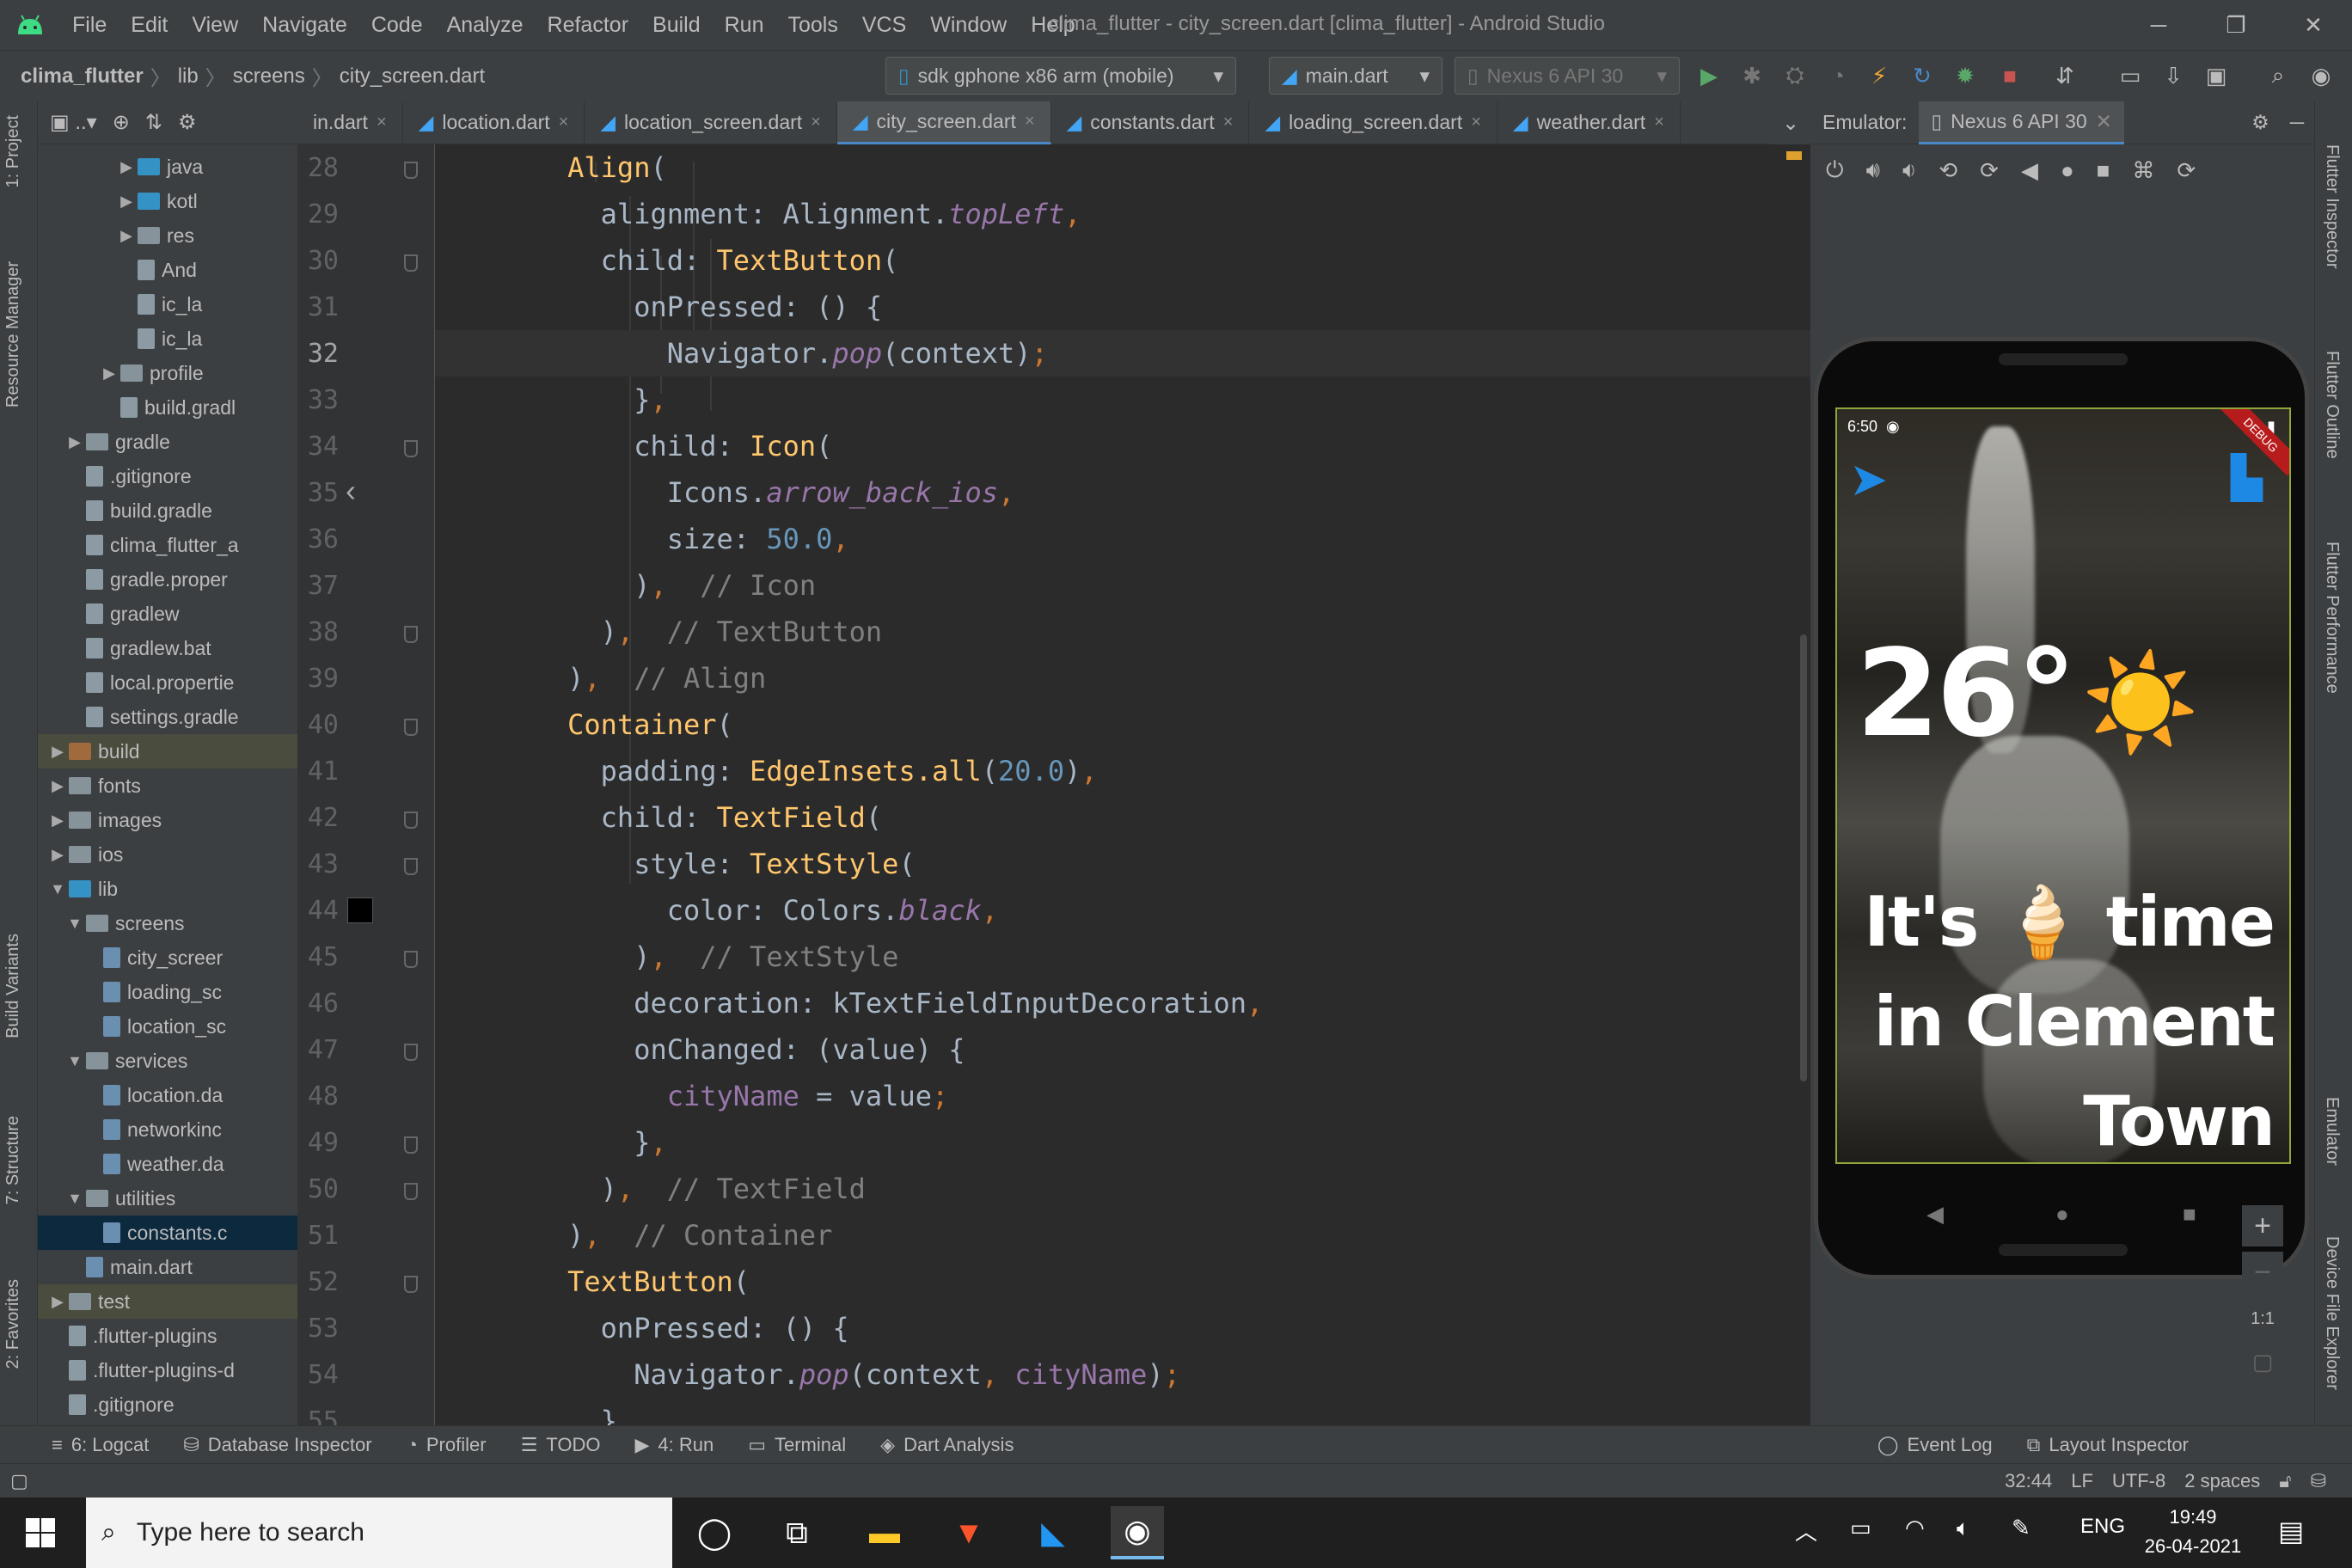 Image resolution: width=2352 pixels, height=1568 pixels. What do you see at coordinates (588, 25) in the screenshot?
I see `menu-refactor: Refactor` at bounding box center [588, 25].